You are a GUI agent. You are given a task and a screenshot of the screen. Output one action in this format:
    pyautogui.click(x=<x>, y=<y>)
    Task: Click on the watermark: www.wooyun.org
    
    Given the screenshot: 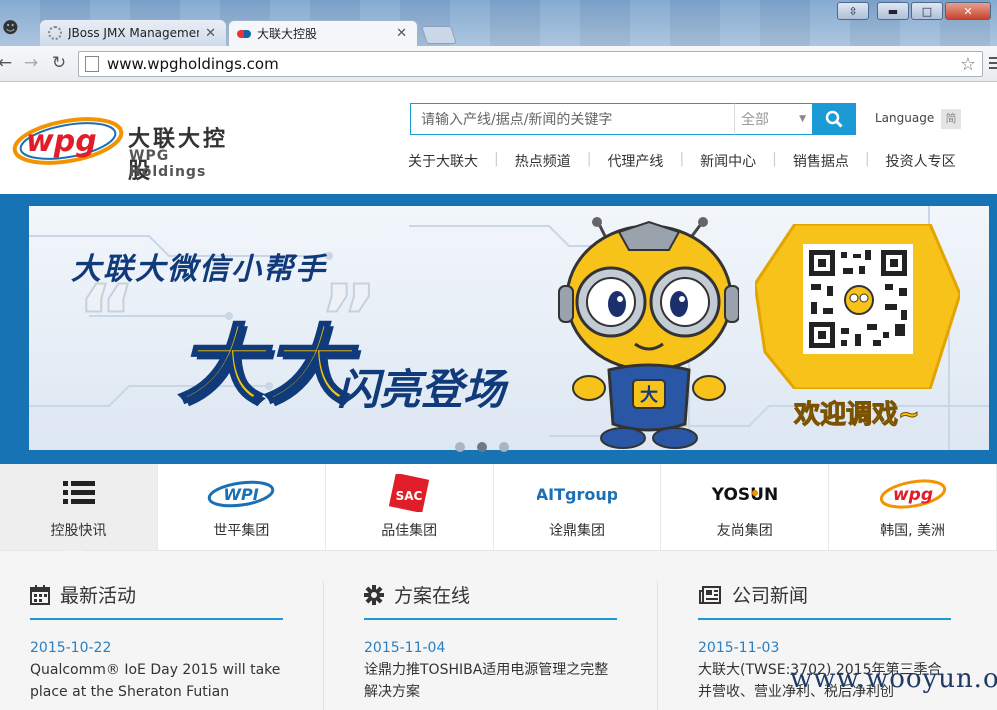 What is the action you would take?
    pyautogui.click(x=893, y=679)
    